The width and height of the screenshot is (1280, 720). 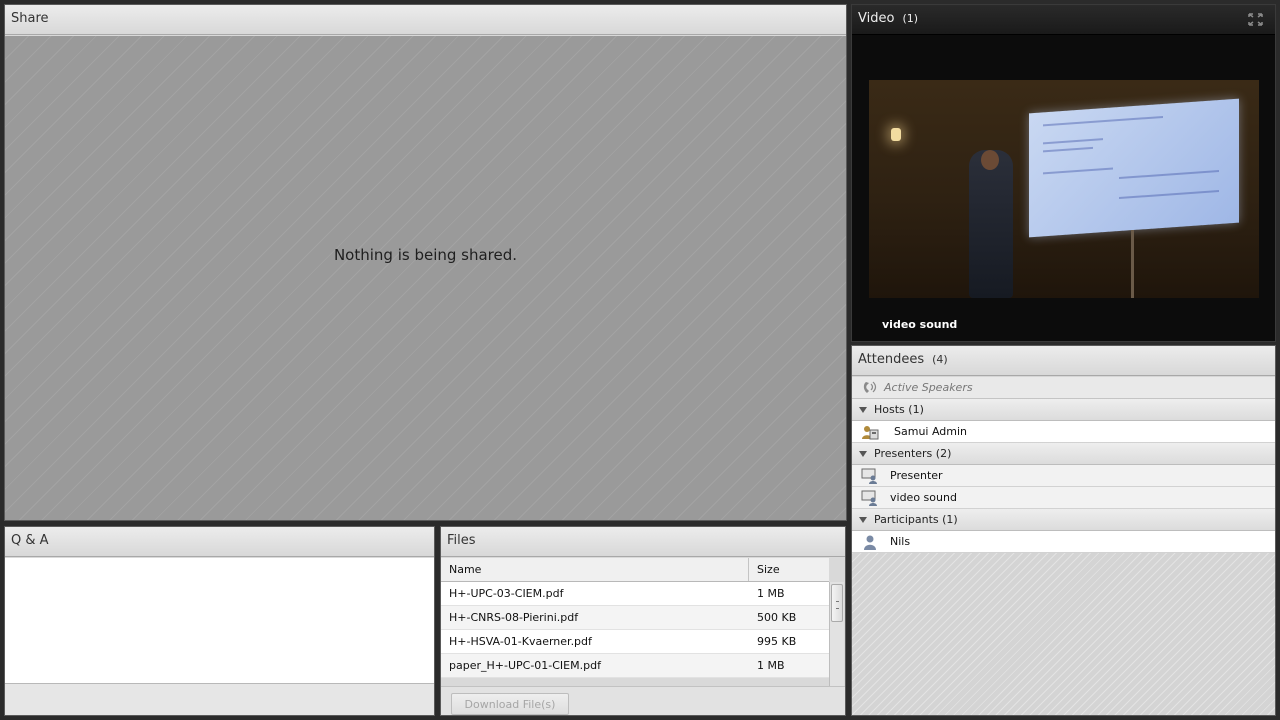 I want to click on attendee-name: video sound, so click(x=923, y=497).